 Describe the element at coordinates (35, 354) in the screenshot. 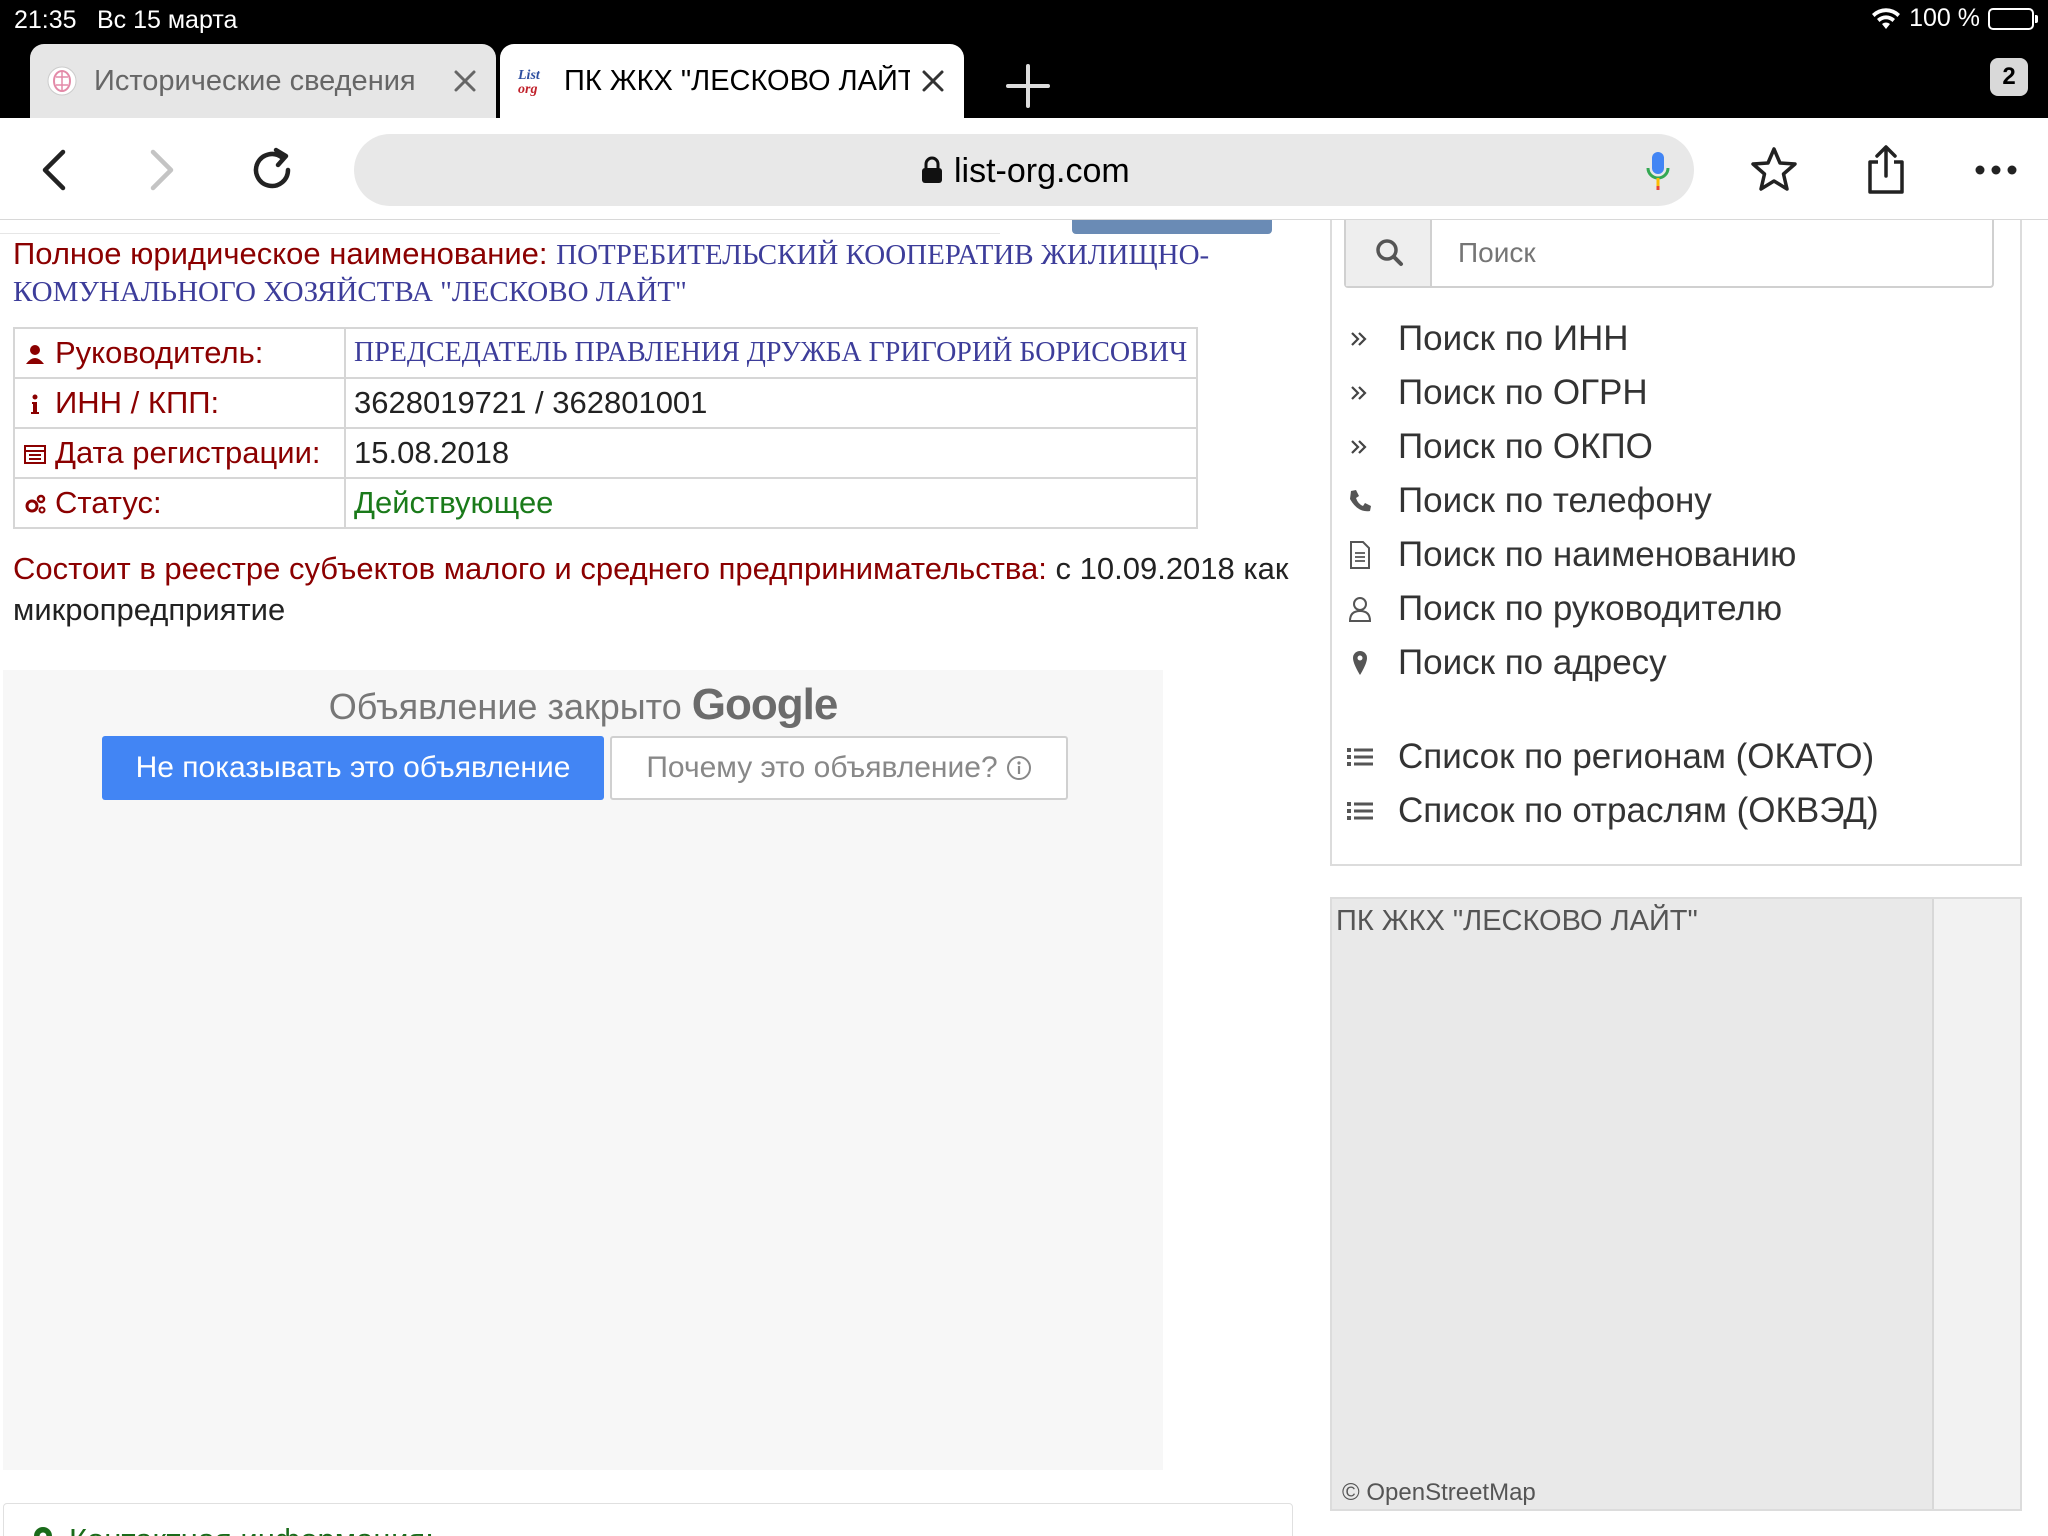

I see `user-icon` at that location.